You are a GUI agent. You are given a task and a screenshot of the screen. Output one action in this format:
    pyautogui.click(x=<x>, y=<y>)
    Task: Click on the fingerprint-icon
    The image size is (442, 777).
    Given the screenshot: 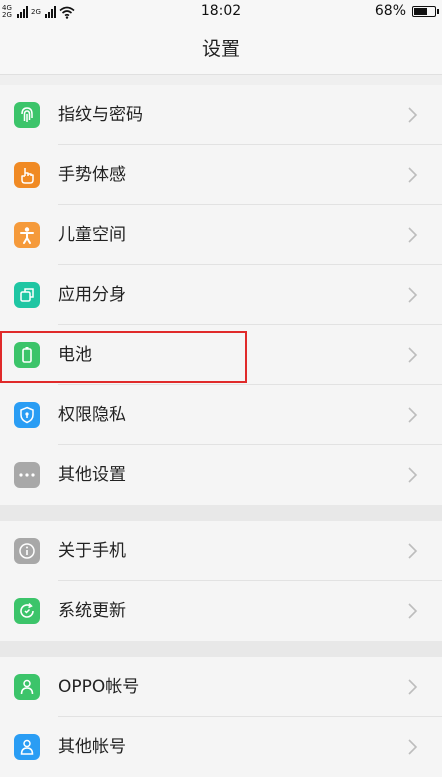 What is the action you would take?
    pyautogui.click(x=27, y=115)
    